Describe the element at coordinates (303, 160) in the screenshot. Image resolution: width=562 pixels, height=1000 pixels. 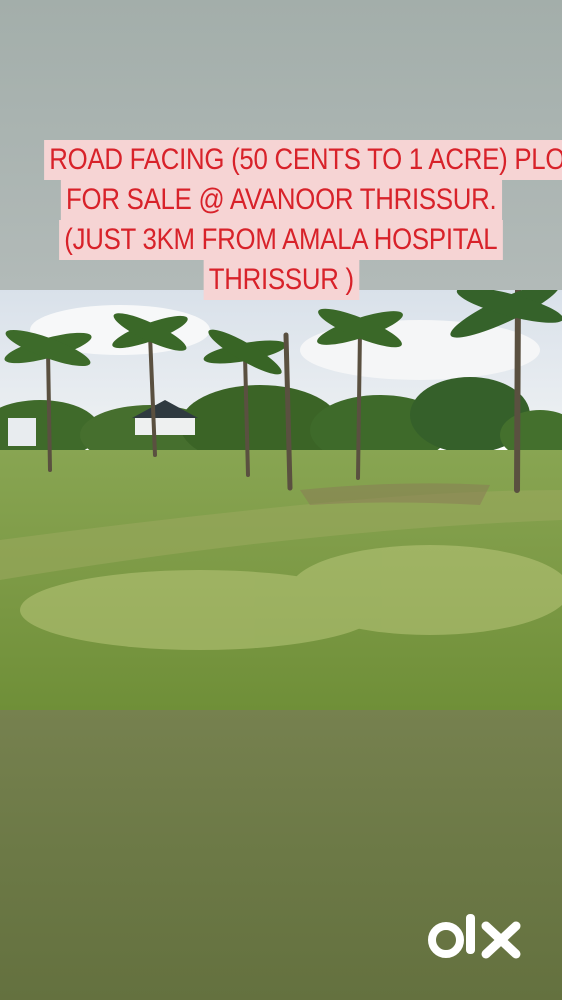
I see `caption-line-1: ROAD FACING (50 CENTS TO 1 ACRE) PLOT` at that location.